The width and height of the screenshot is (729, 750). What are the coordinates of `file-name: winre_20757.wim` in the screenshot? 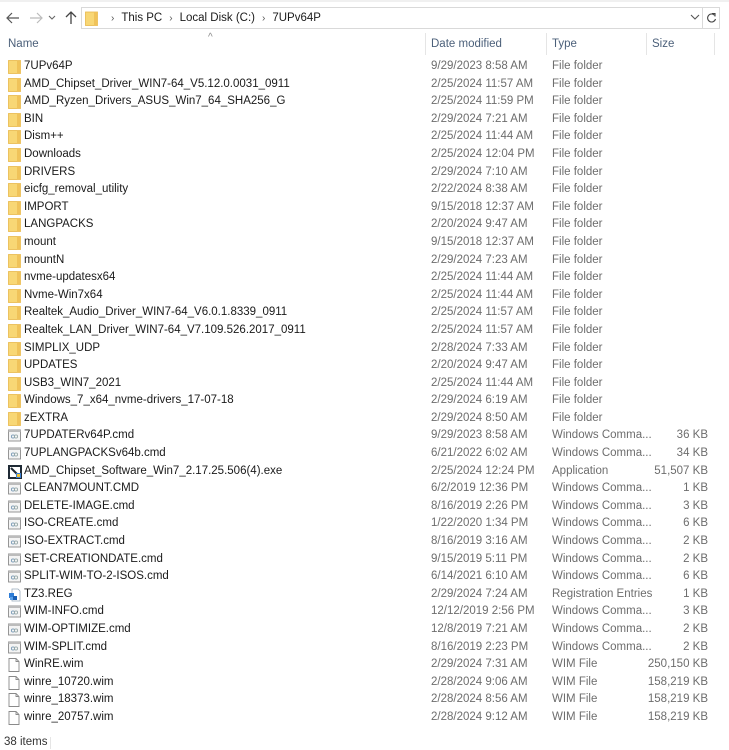 It's located at (69, 716).